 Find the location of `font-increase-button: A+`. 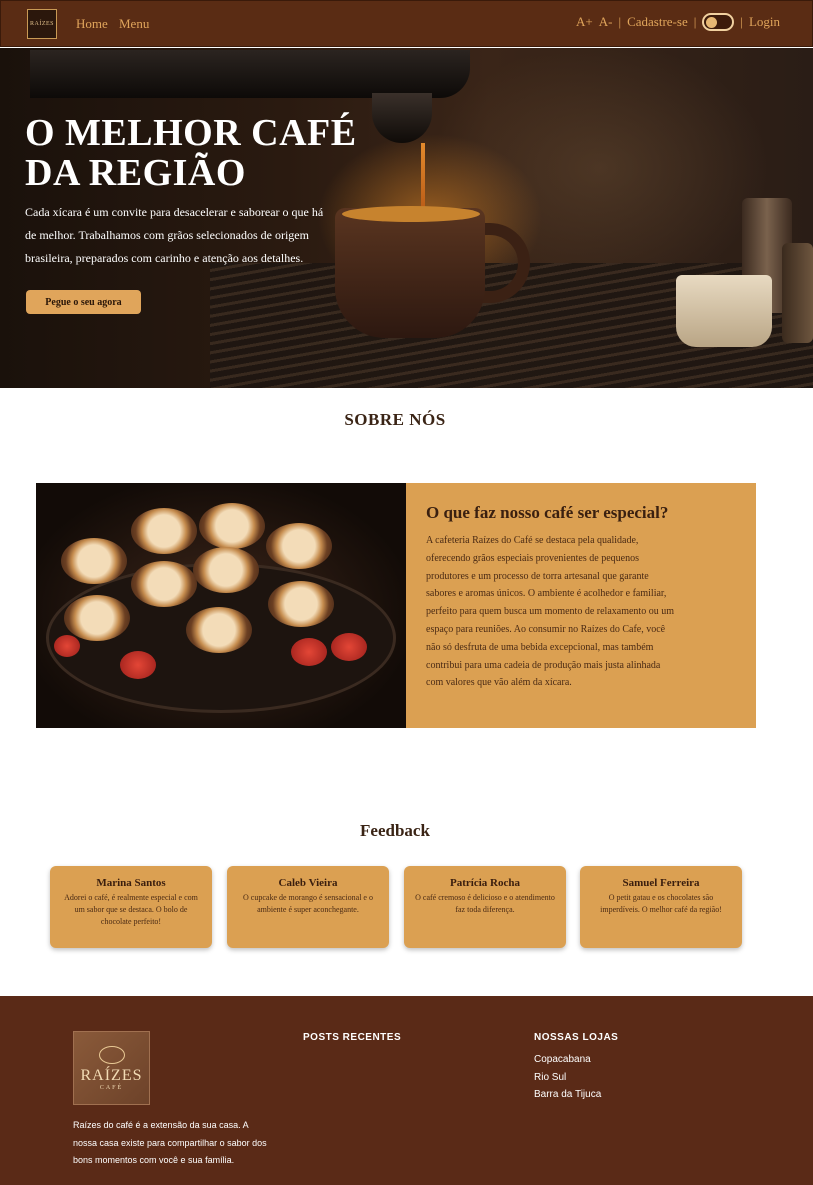

font-increase-button: A+ is located at coordinates (584, 22).